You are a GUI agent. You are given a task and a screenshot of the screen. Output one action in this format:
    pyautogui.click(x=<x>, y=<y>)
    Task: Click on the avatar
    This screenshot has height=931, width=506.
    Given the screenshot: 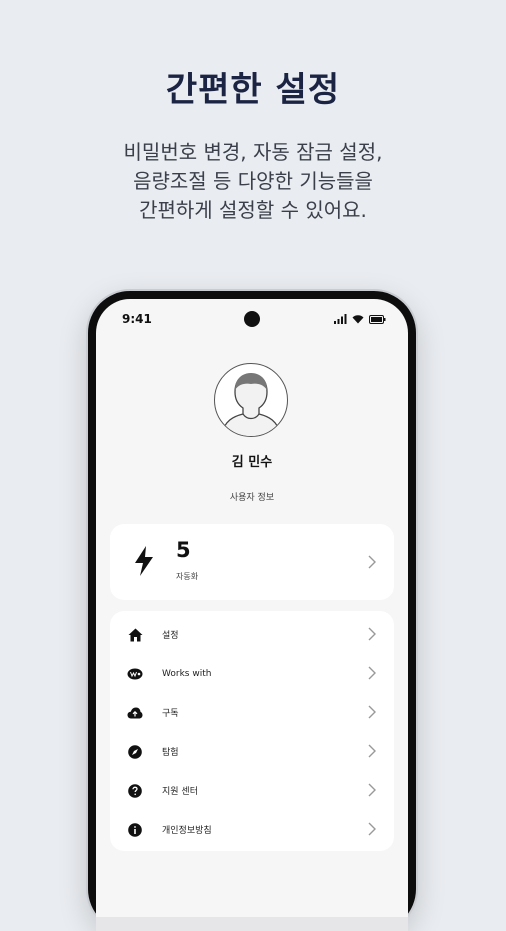 What is the action you would take?
    pyautogui.click(x=251, y=400)
    